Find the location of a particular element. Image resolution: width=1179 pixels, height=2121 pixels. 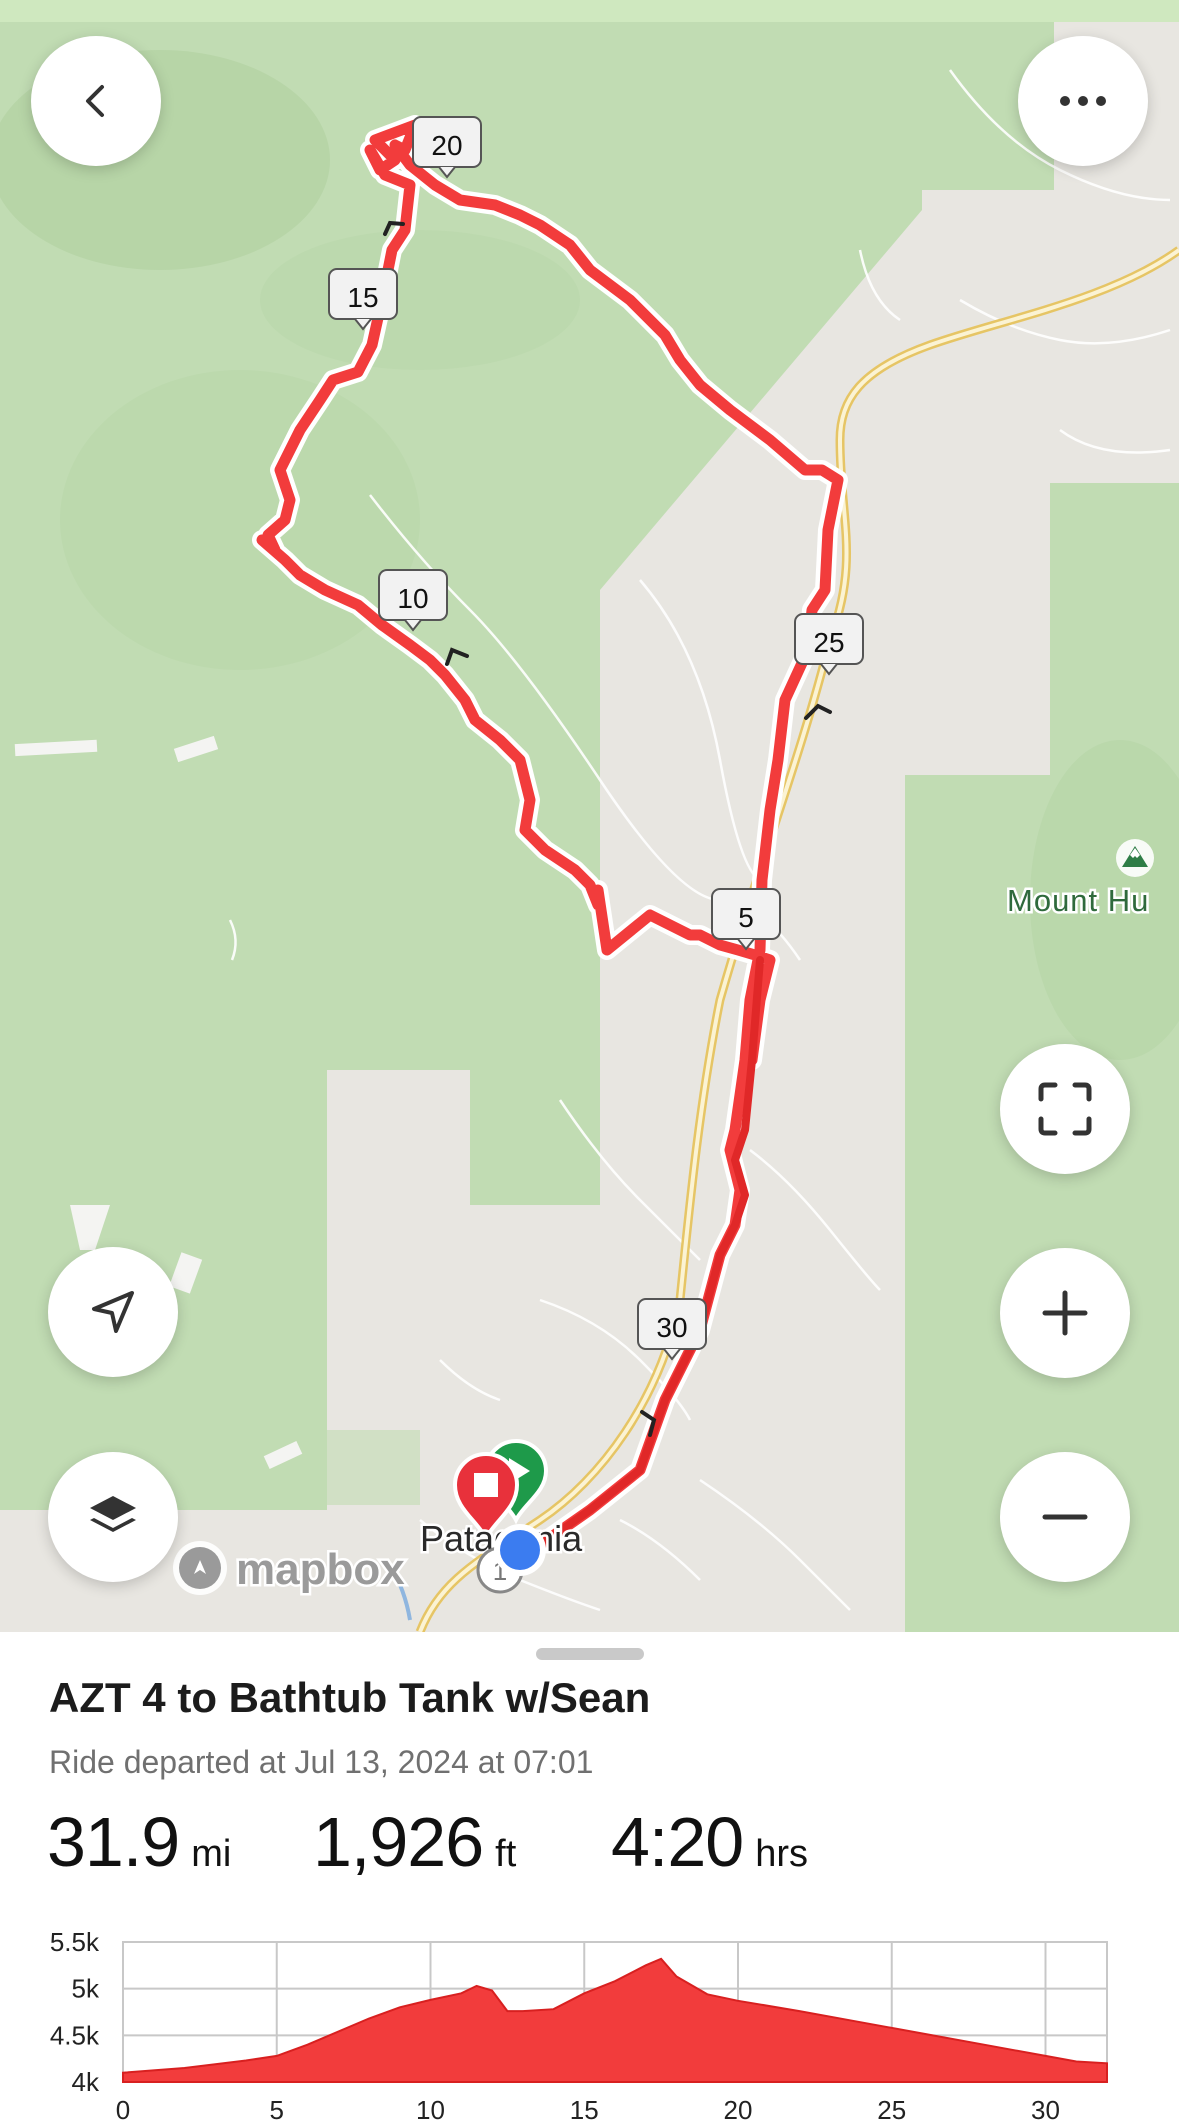

svg-text: 30 is located at coordinates (671, 1327).